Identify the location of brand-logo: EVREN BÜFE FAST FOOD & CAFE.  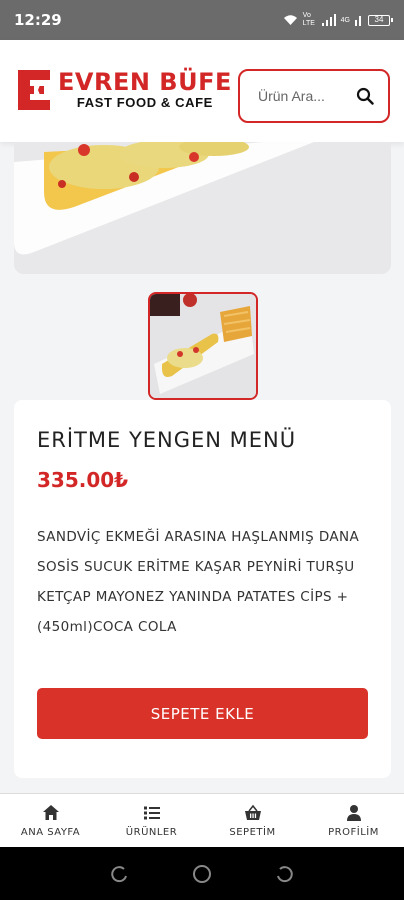
(123, 90).